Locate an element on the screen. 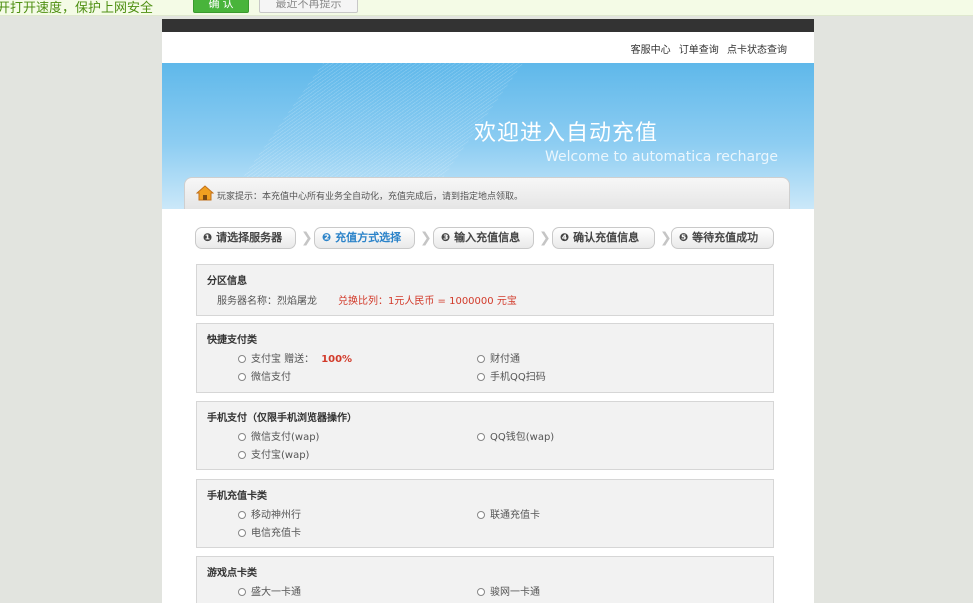 This screenshot has height=603, width=973. top-strip is located at coordinates (488, 25).